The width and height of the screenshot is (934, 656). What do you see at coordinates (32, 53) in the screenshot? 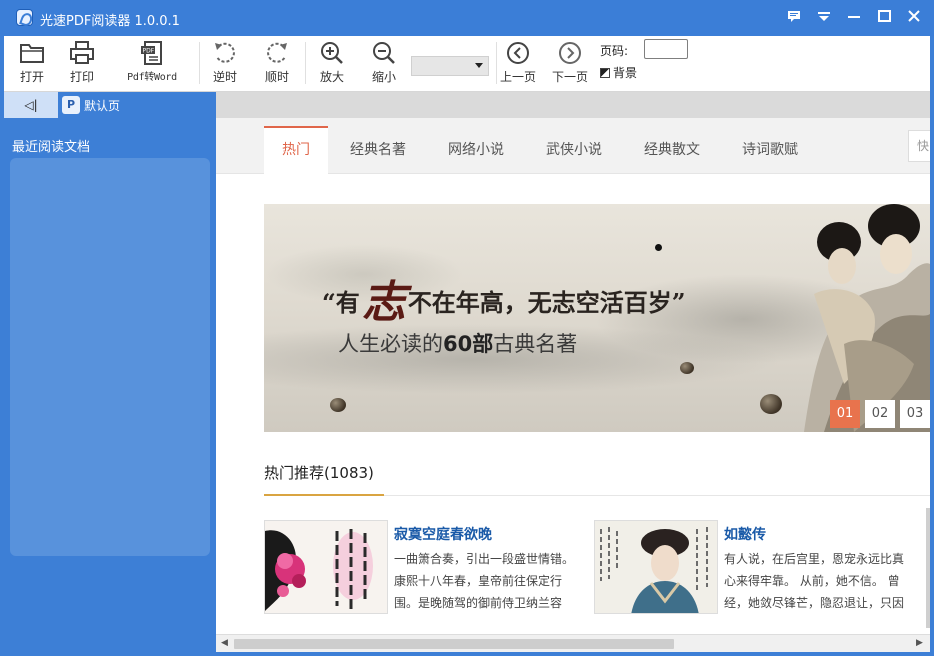
I see `folder-icon` at bounding box center [32, 53].